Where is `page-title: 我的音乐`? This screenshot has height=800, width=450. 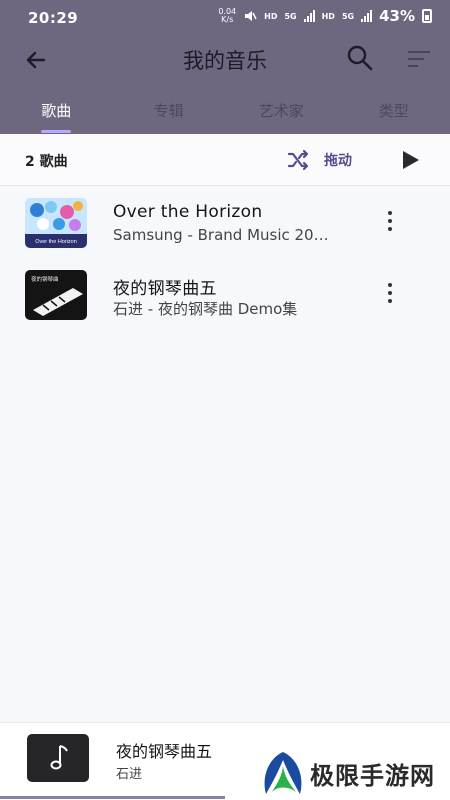 page-title: 我的音乐 is located at coordinates (225, 61).